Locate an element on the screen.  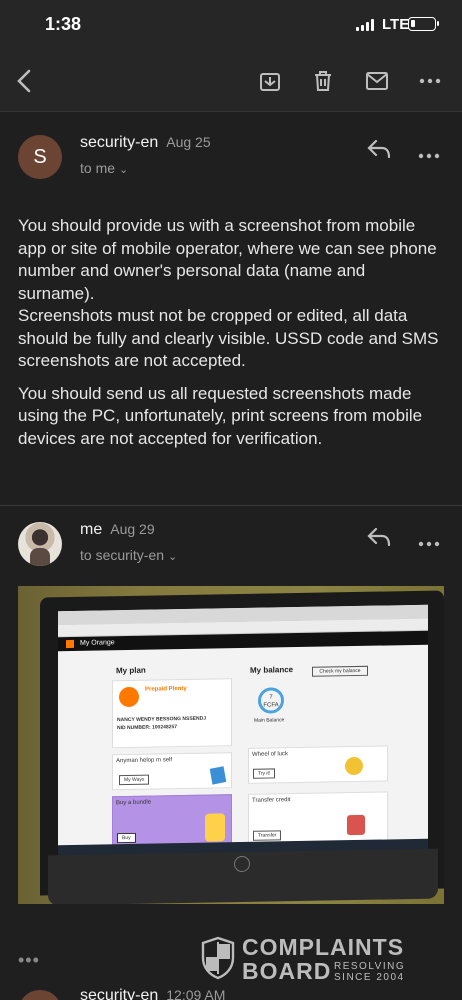
transfer-credit-panel: Transfer credit Transfer is located at coordinates (318, 817).